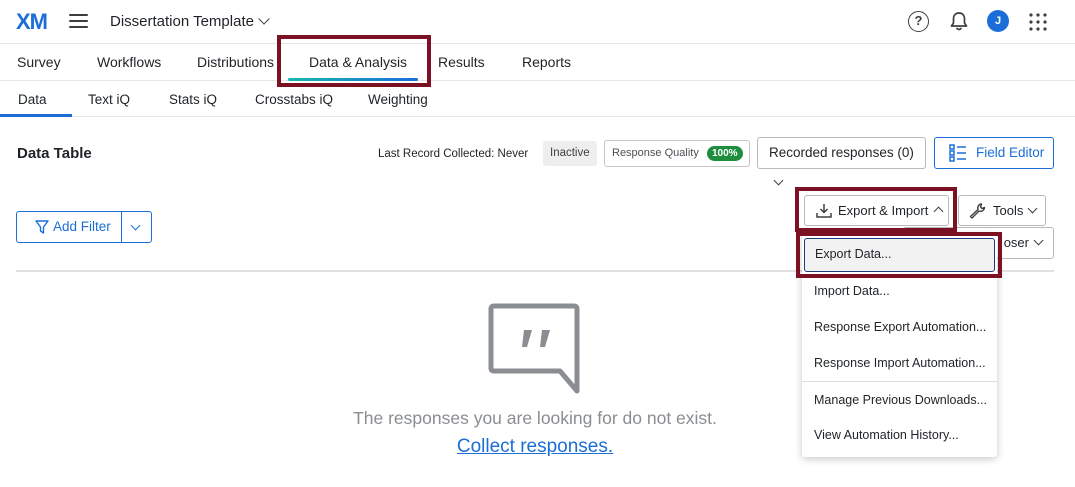  What do you see at coordinates (182, 21) in the screenshot?
I see `project-name: Dissertation Template` at bounding box center [182, 21].